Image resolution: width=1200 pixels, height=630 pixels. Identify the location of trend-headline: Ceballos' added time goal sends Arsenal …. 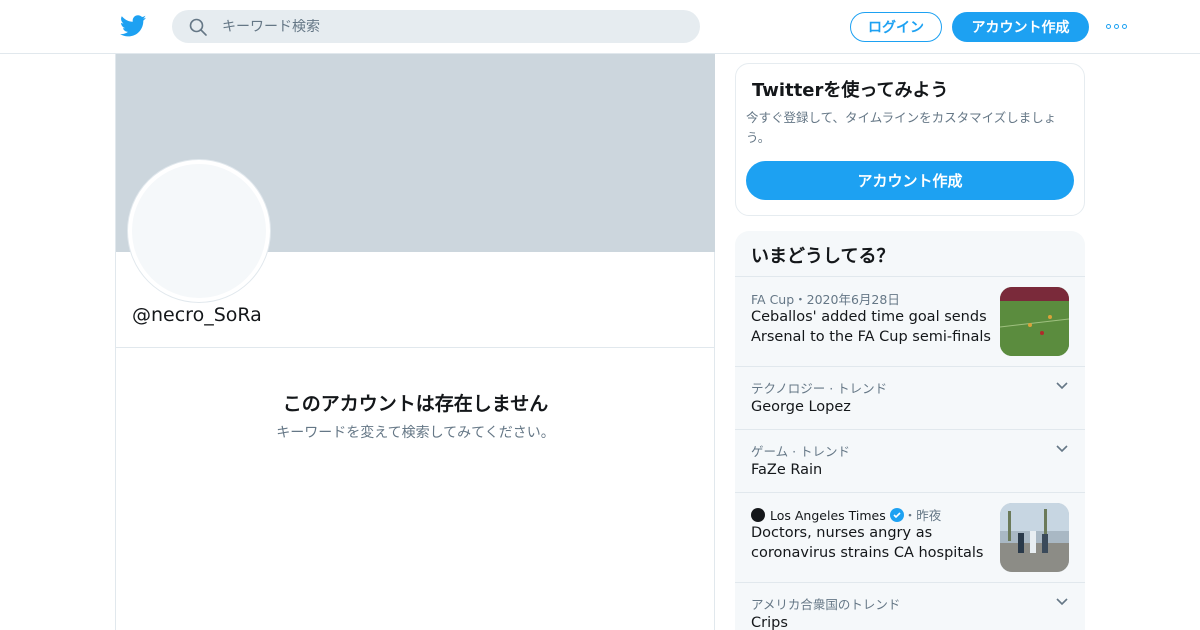
(871, 327).